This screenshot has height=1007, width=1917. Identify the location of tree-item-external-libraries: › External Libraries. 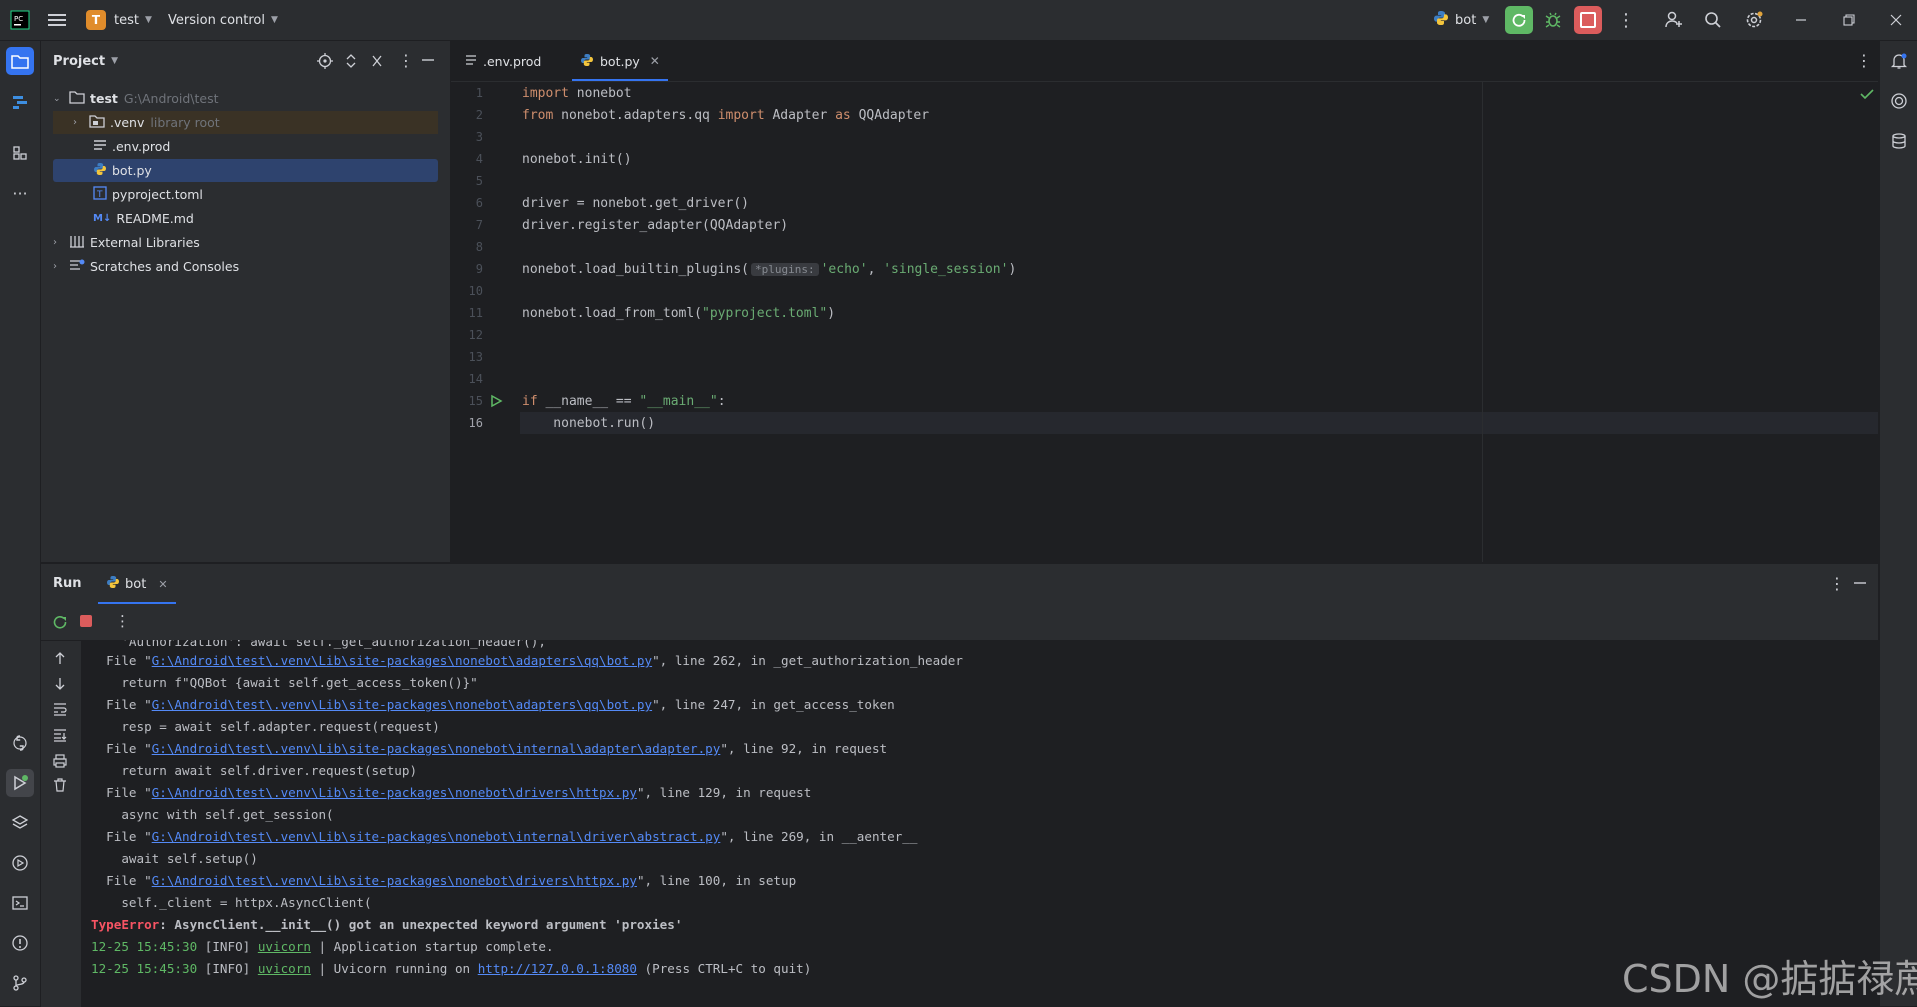
(245, 242).